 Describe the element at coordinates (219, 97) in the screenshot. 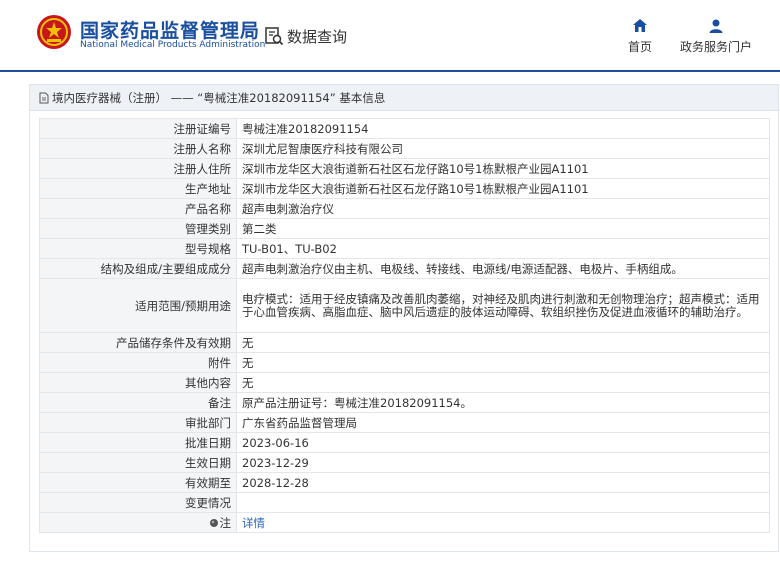

I see `panel-title: 境内医疗器械（注册） —— “粤械注准20182091154” 基本信息` at that location.